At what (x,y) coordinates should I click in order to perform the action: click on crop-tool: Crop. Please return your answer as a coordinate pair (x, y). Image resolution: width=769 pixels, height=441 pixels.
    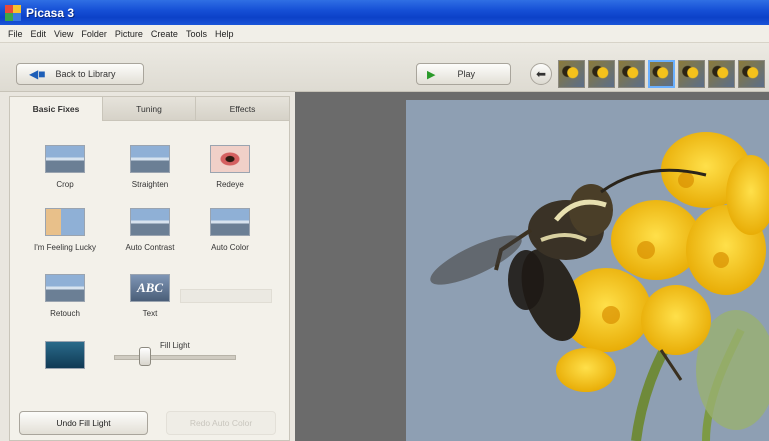
    Looking at the image, I should click on (65, 167).